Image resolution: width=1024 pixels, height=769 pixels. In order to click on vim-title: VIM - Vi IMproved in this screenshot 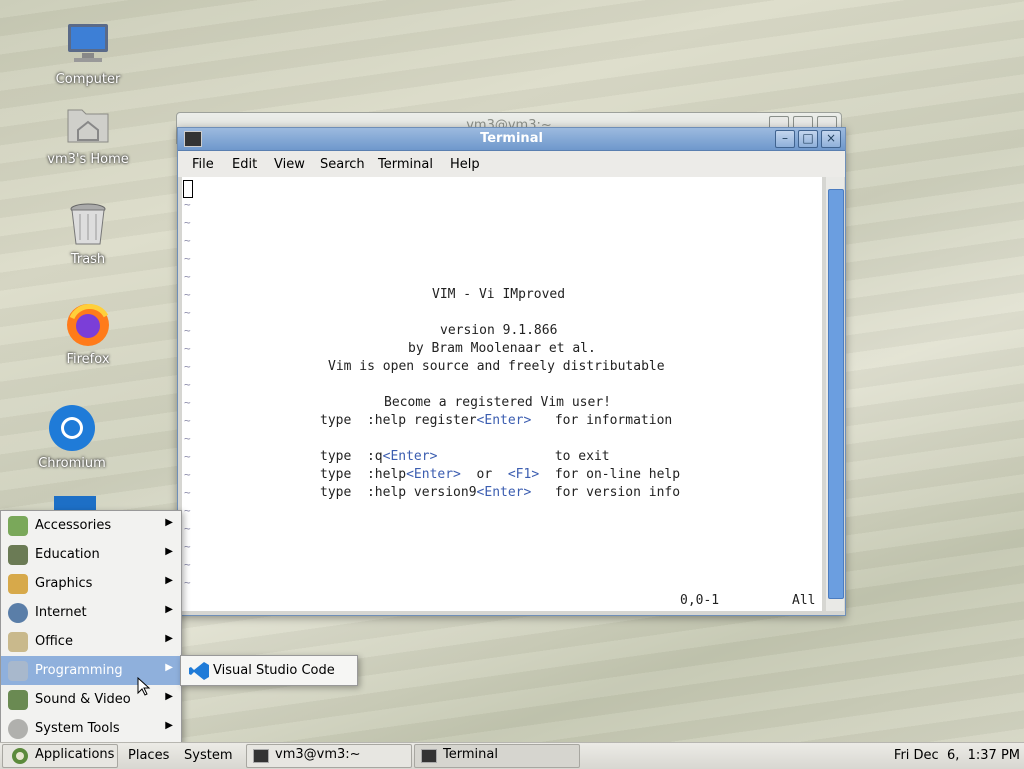, I will do `click(499, 294)`.